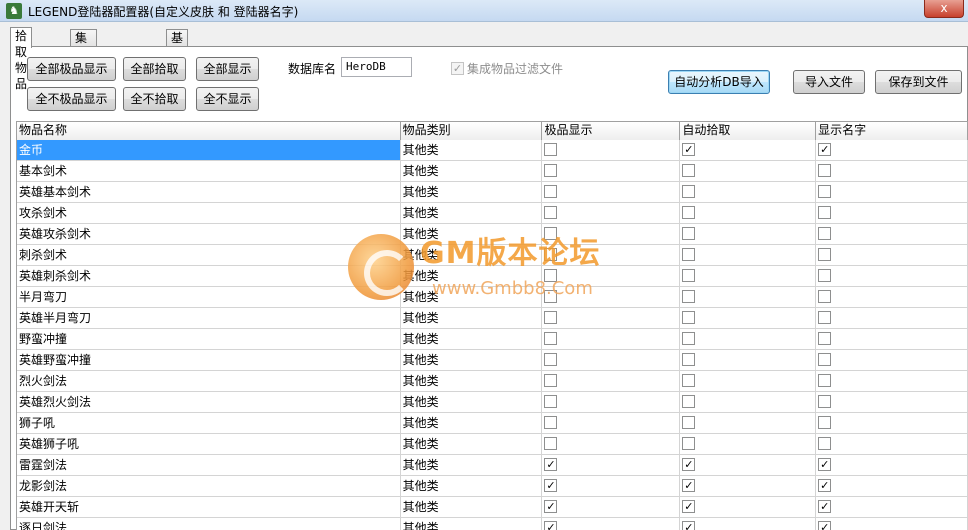  Describe the element at coordinates (719, 82) in the screenshot. I see `auto-import-button: 自动分析DB导入` at that location.